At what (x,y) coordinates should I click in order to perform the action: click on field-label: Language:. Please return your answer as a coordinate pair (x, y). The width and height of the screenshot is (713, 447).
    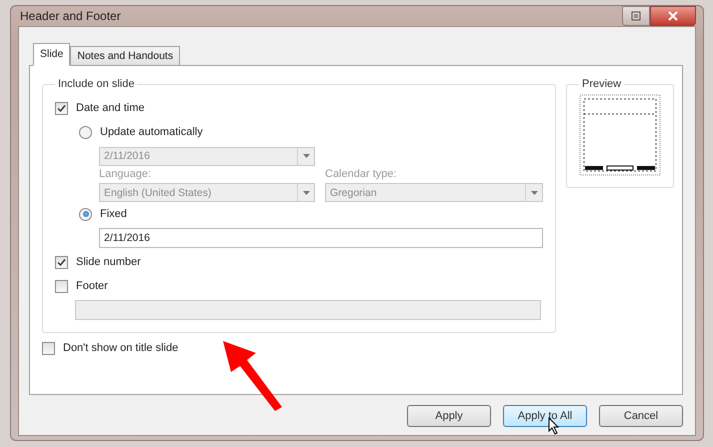
    Looking at the image, I should click on (125, 174).